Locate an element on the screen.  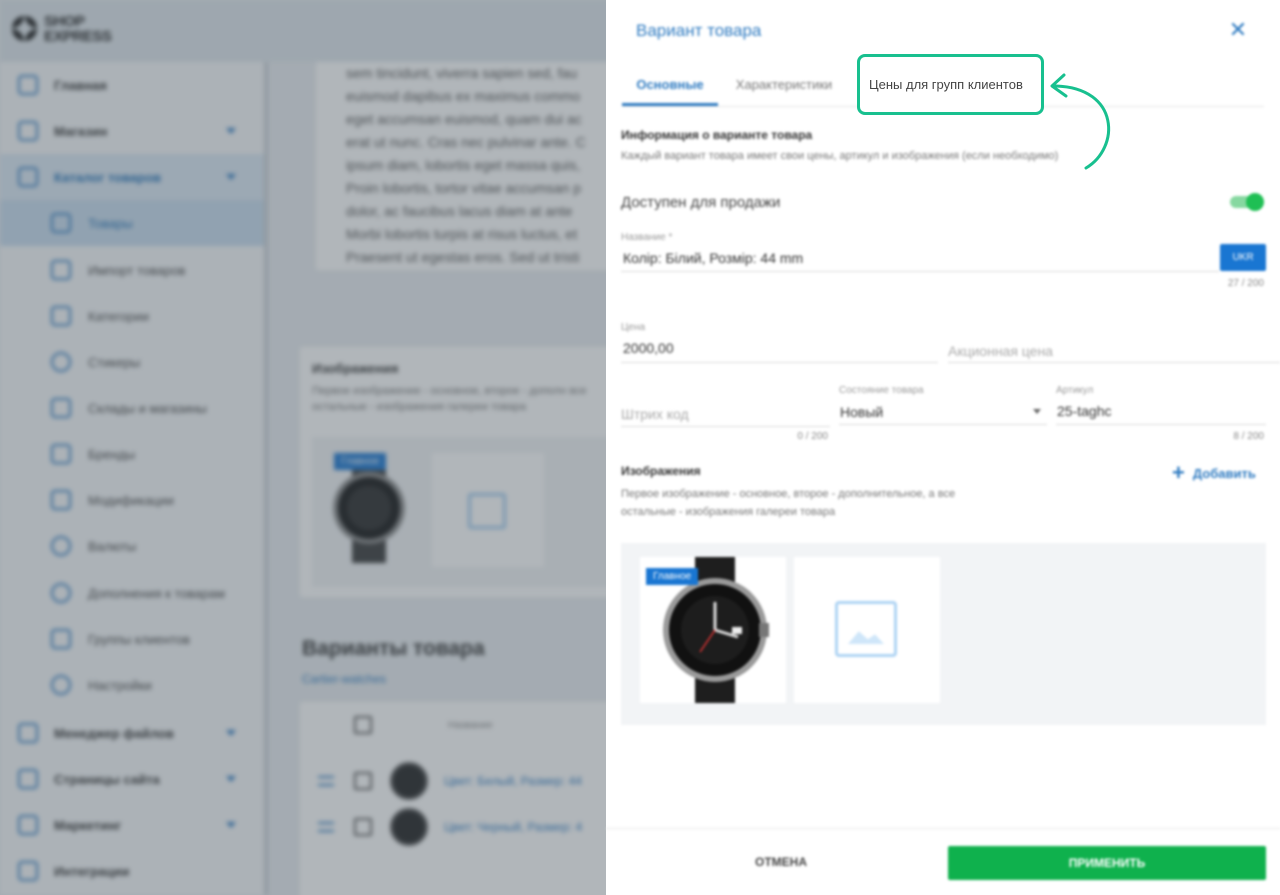
price-field: 2000,00 is located at coordinates (648, 348).